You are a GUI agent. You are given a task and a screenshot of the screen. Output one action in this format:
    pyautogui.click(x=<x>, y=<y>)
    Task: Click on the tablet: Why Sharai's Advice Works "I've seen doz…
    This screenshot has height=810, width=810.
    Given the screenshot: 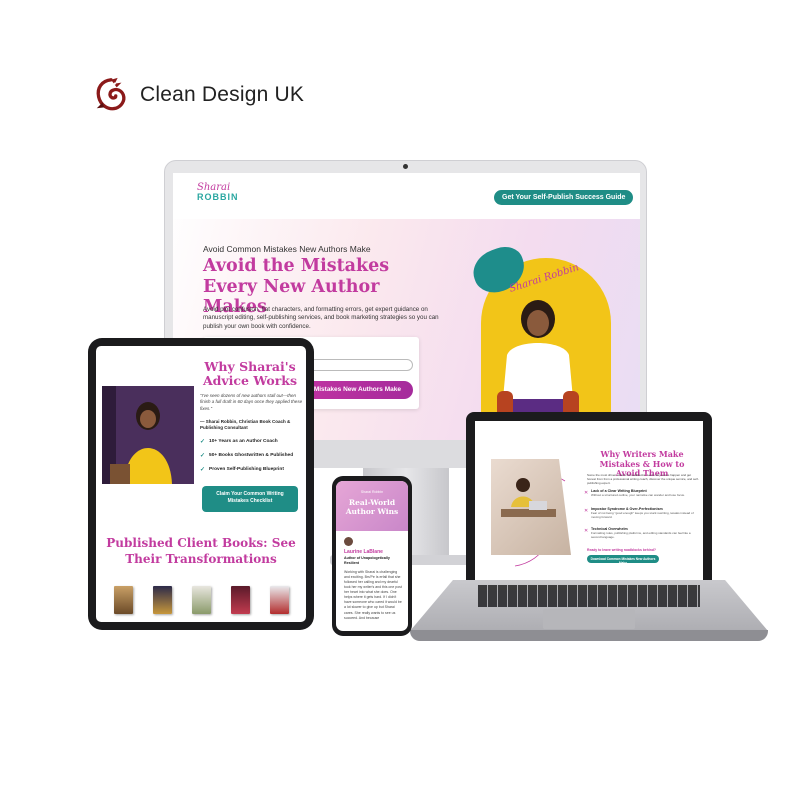 What is the action you would take?
    pyautogui.click(x=201, y=484)
    